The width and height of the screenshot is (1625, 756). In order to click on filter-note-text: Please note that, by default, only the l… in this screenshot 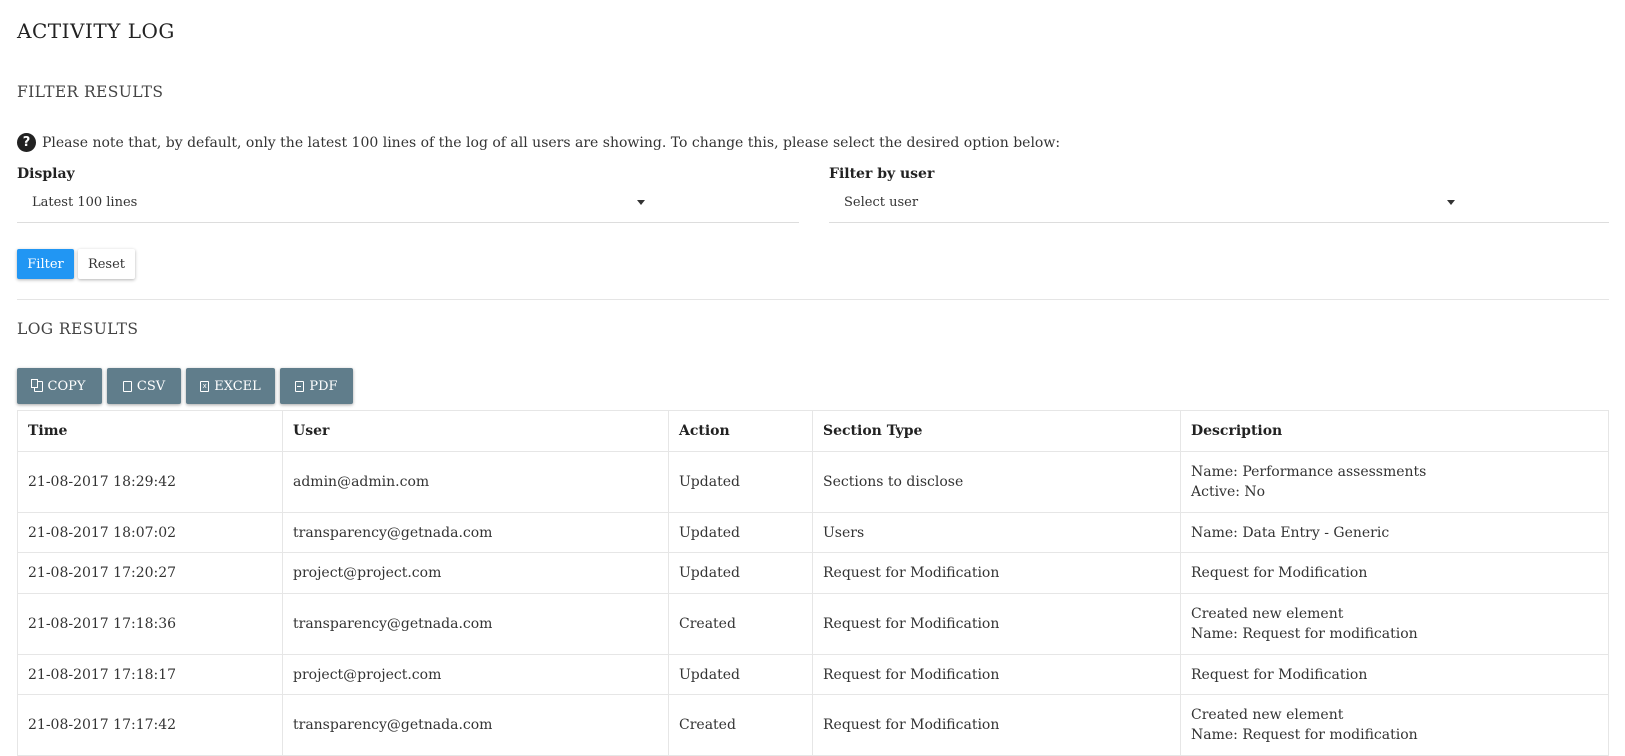, I will do `click(551, 142)`.